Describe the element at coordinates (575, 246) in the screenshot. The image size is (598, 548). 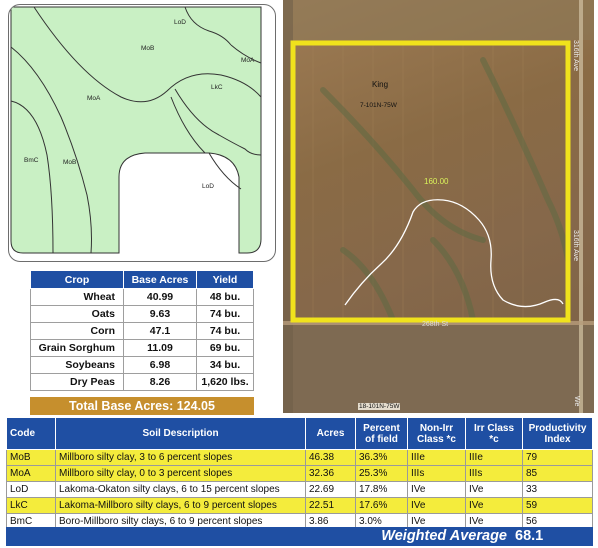
I see `road-label-right-lower: 316th Ave` at that location.